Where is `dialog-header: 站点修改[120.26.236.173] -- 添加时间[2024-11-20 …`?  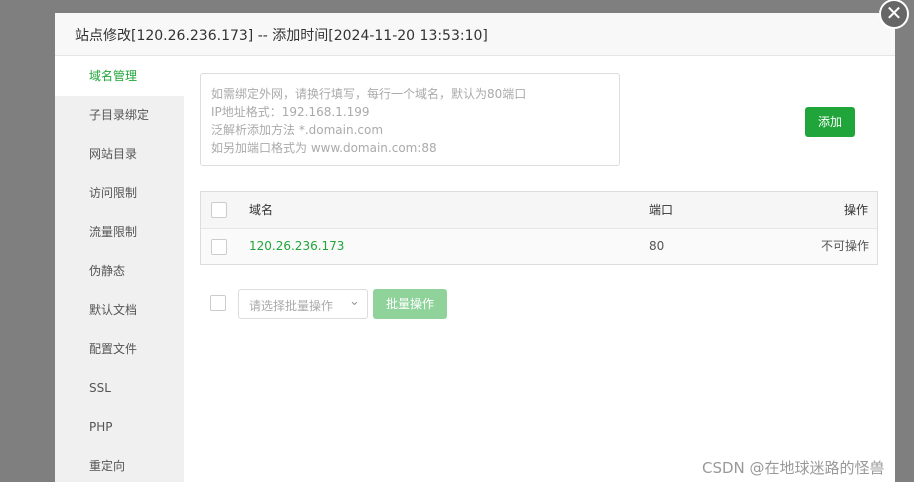 dialog-header: 站点修改[120.26.236.173] -- 添加时间[2024-11-20 … is located at coordinates (475, 34).